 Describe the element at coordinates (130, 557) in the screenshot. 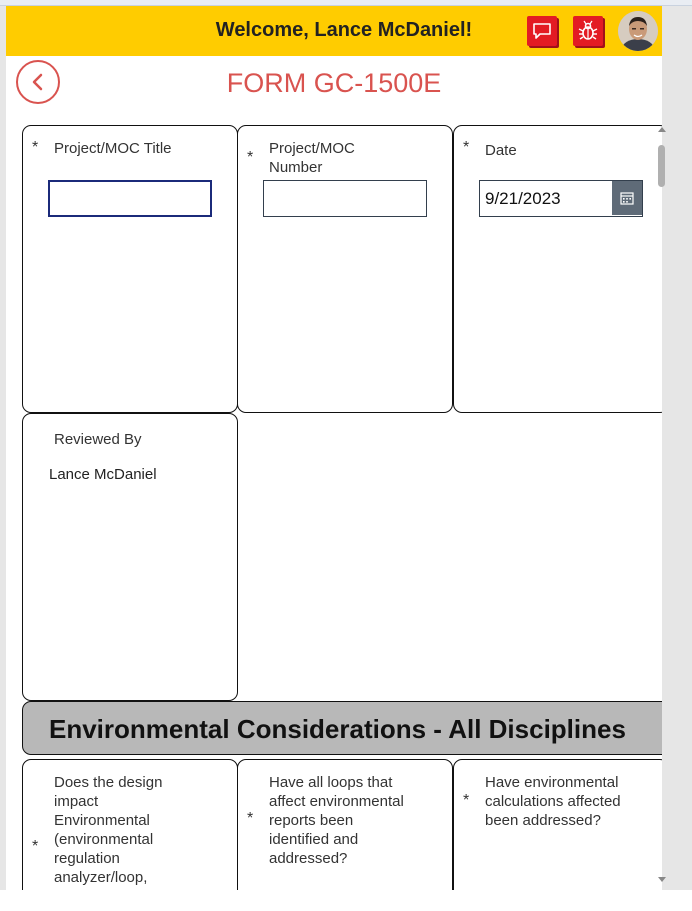

I see `card-reviewed-by: Reviewed By Lance McDaniel` at that location.